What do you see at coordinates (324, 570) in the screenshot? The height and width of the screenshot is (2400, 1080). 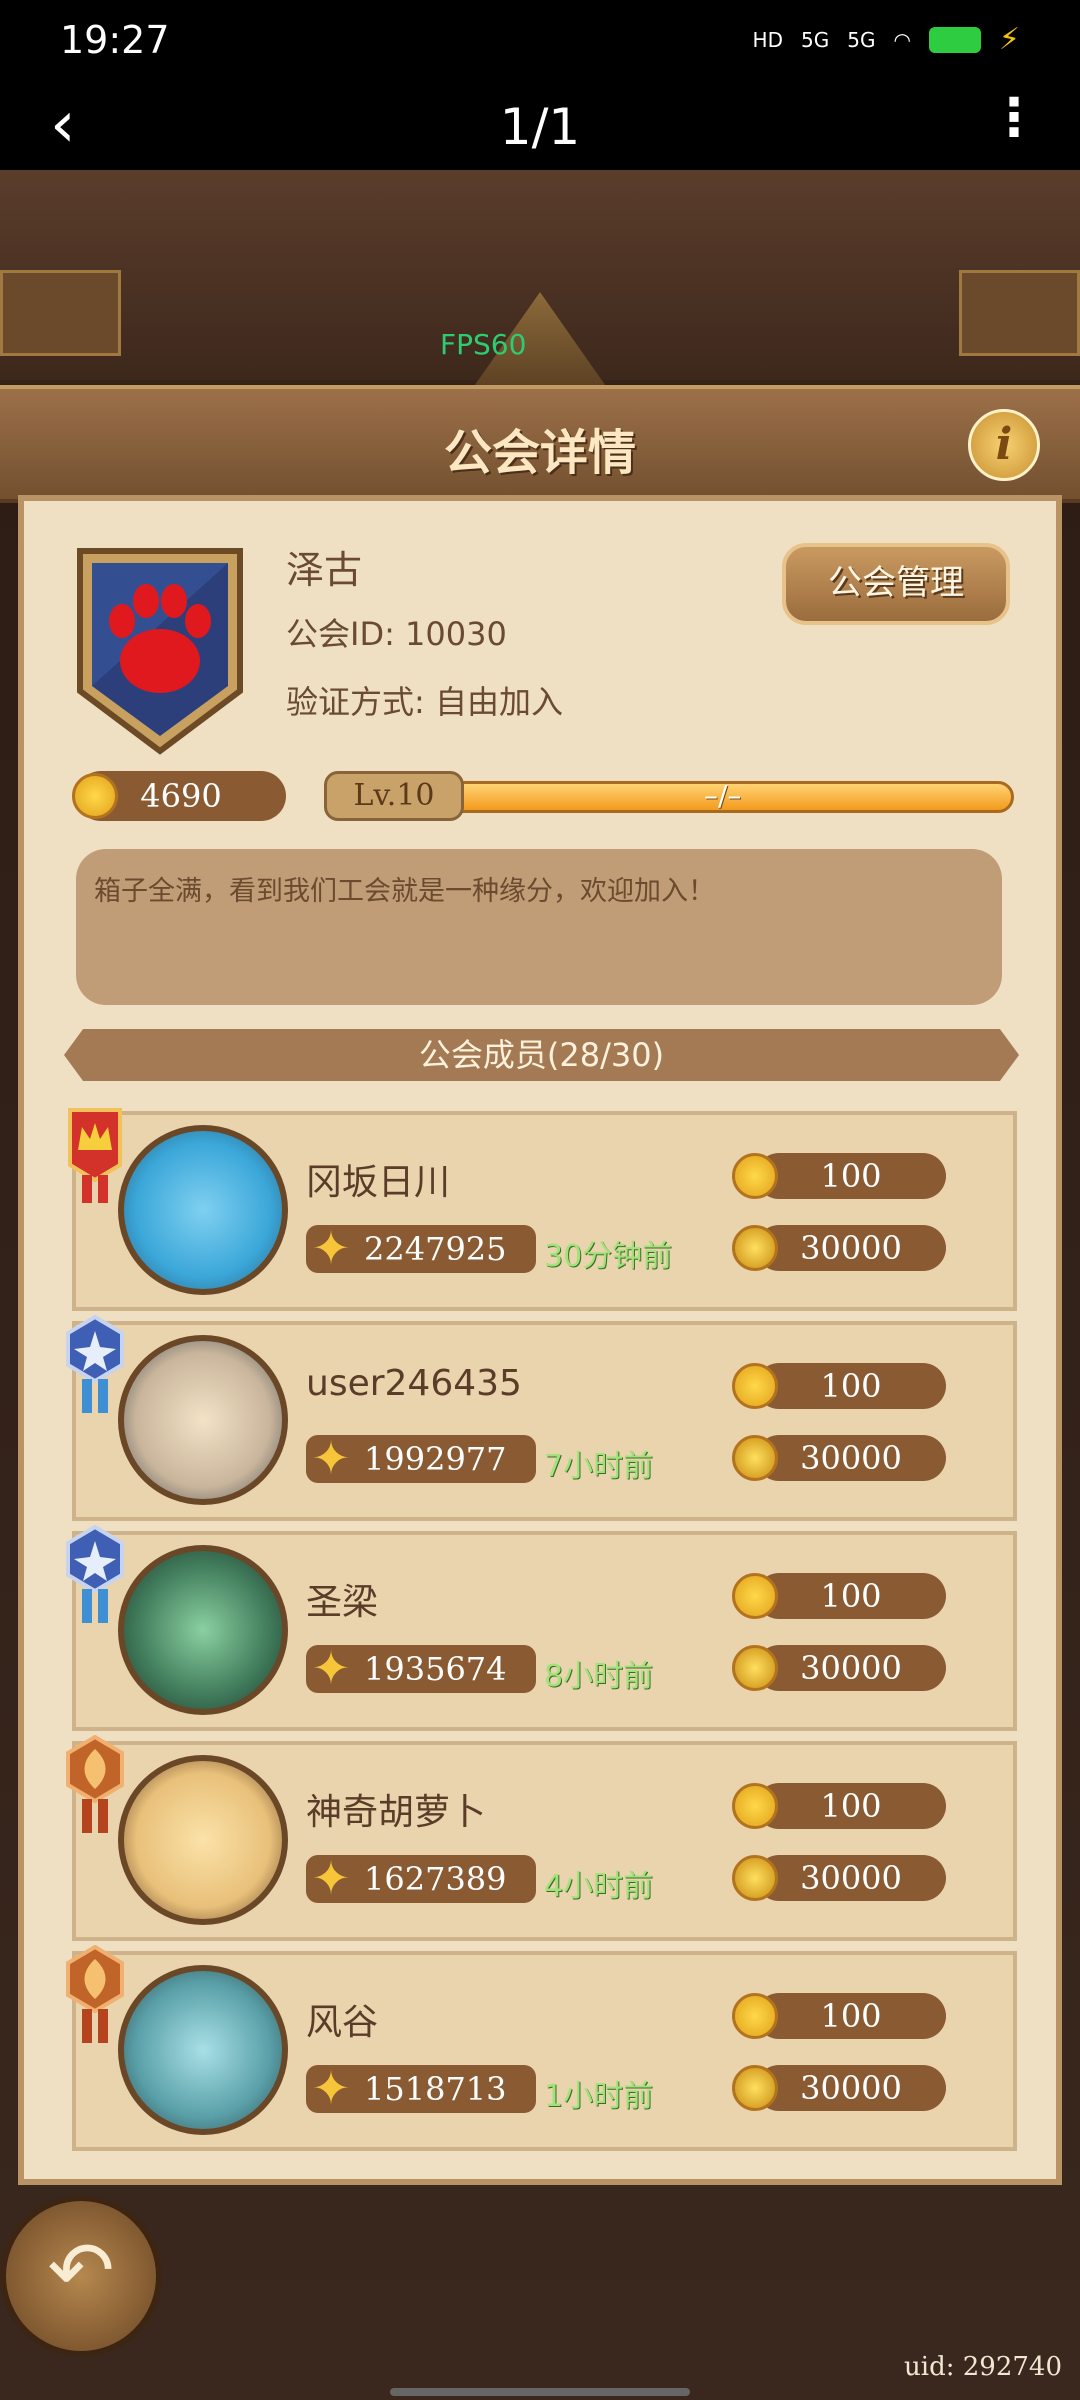 I see `guild-name: 泽古` at bounding box center [324, 570].